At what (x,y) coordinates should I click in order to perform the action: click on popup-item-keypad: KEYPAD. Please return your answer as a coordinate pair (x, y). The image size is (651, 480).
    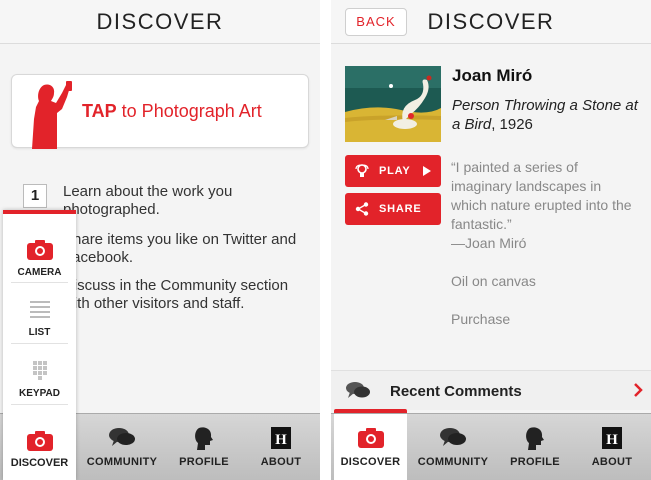
    Looking at the image, I should click on (39, 375).